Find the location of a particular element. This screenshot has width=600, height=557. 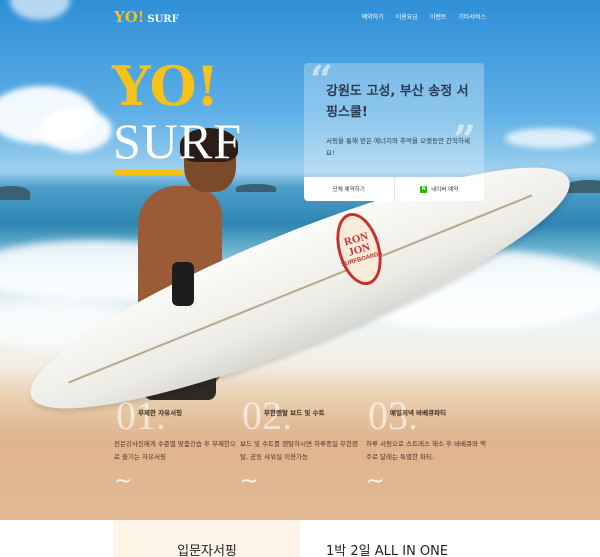

feature-description: 보드 및 수트를 렌탈하시면 하루종일 무한렌탈, 공동 샤워실 이용가능 is located at coordinates (299, 450).